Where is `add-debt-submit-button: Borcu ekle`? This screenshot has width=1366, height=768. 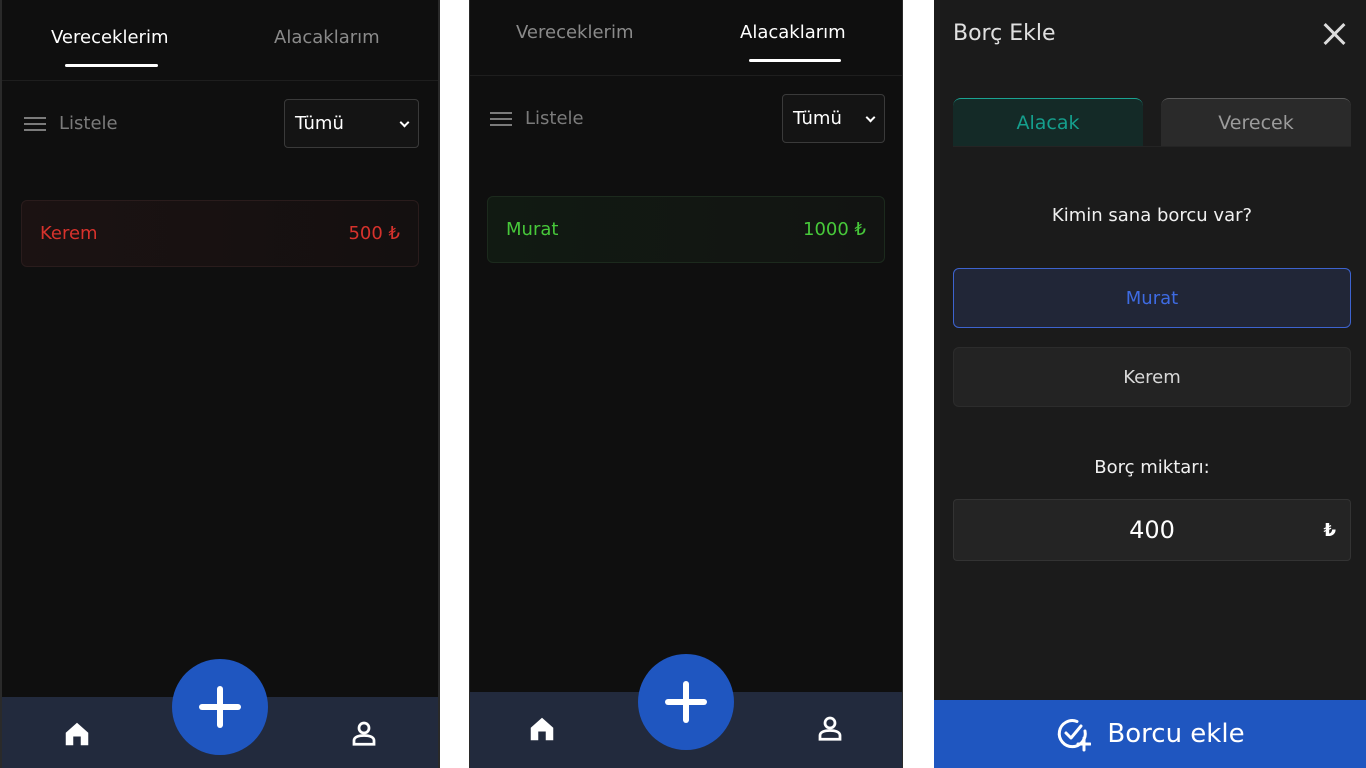 add-debt-submit-button: Borcu ekle is located at coordinates (1150, 734).